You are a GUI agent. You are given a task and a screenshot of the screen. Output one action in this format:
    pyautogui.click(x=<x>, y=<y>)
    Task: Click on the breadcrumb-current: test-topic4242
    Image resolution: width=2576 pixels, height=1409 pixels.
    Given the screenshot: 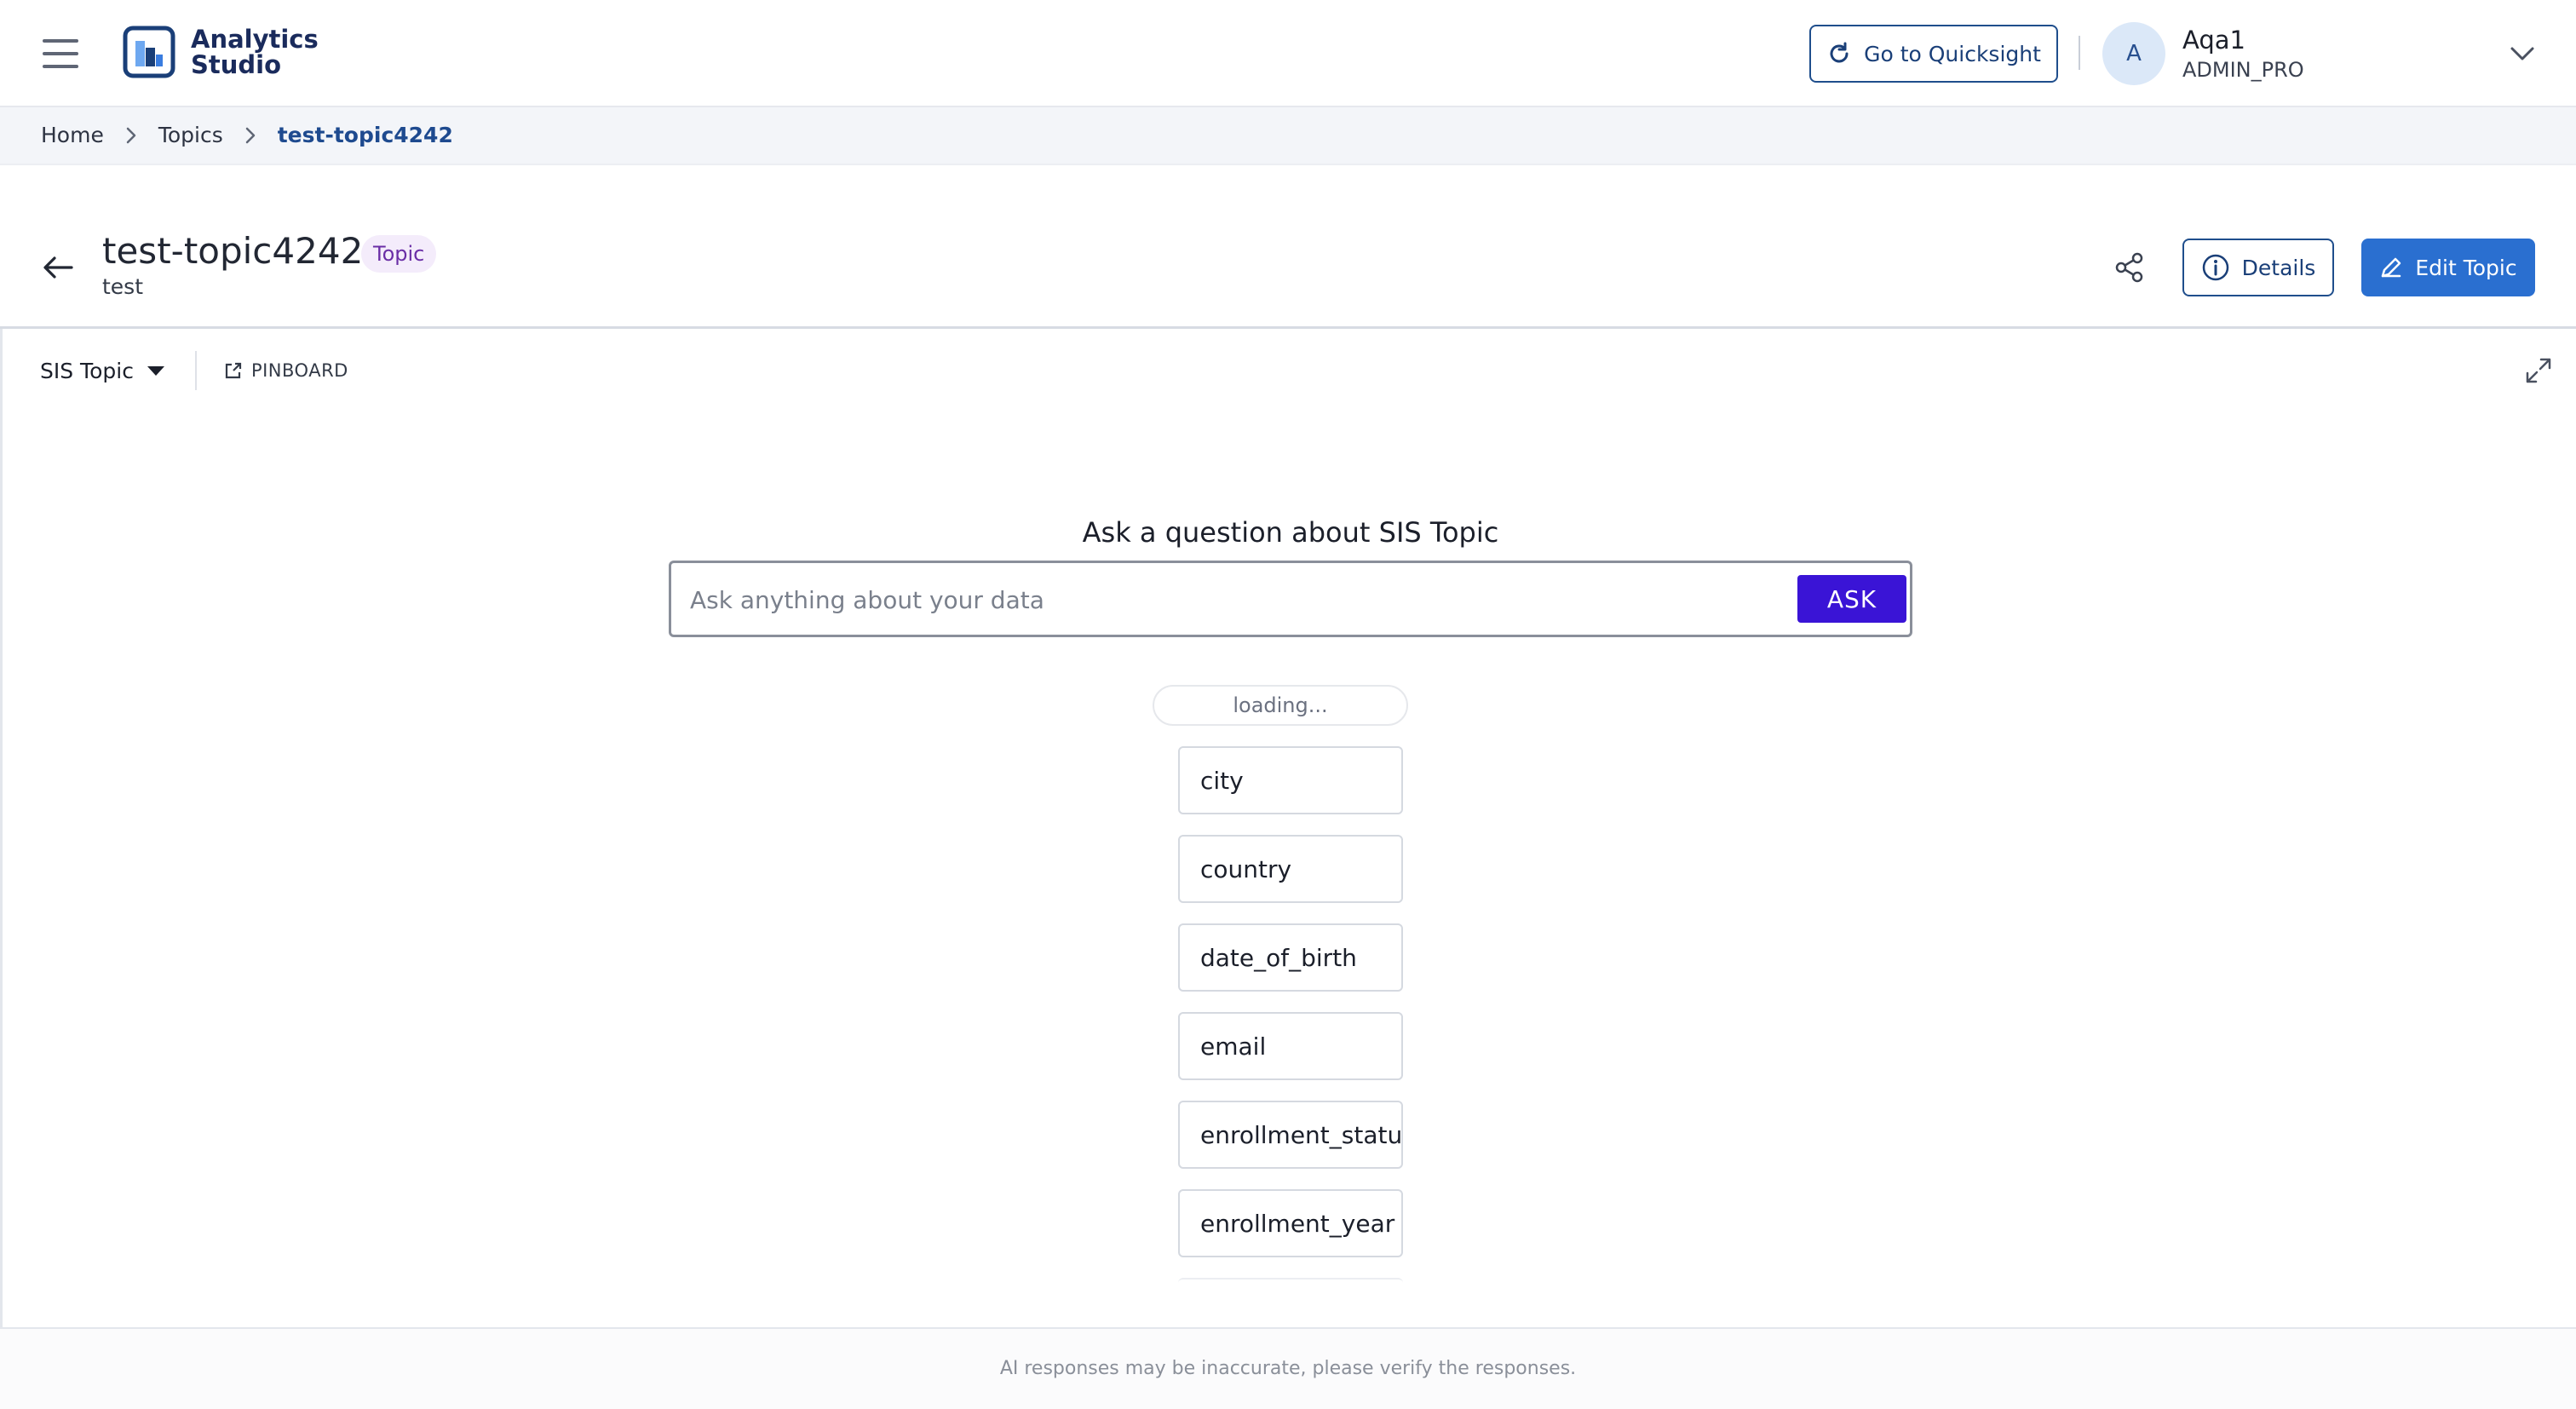 What is the action you would take?
    pyautogui.click(x=365, y=135)
    